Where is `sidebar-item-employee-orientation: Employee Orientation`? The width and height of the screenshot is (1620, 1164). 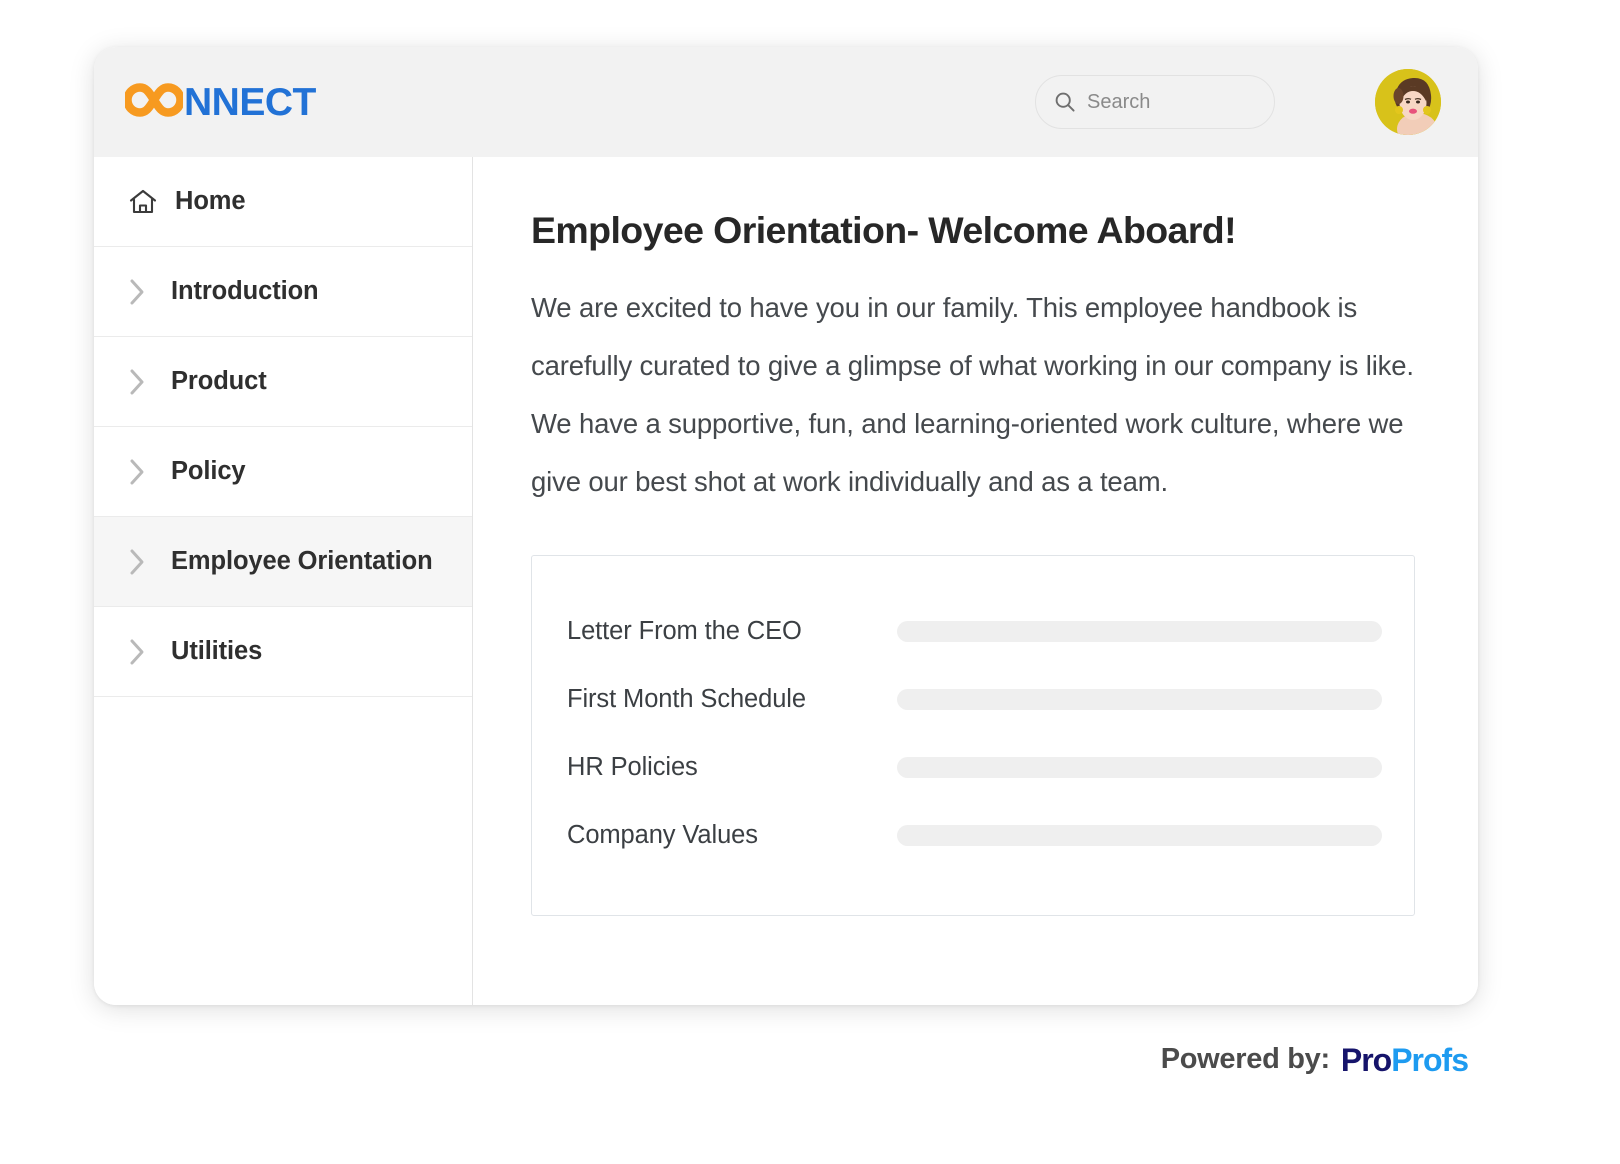
sidebar-item-employee-orientation: Employee Orientation is located at coordinates (283, 562).